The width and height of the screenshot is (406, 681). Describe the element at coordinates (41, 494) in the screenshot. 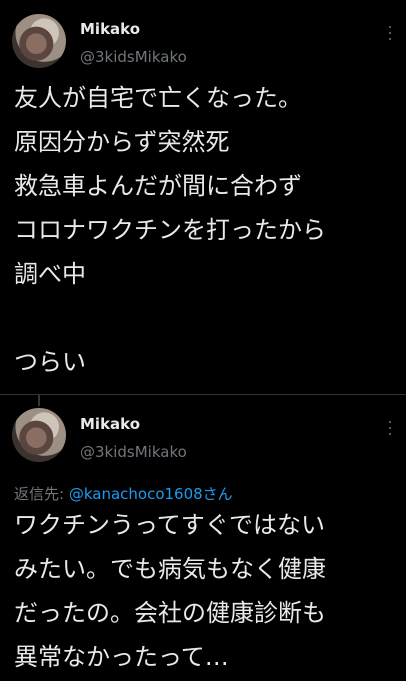

I see `reply-prefix: 返信先:` at that location.